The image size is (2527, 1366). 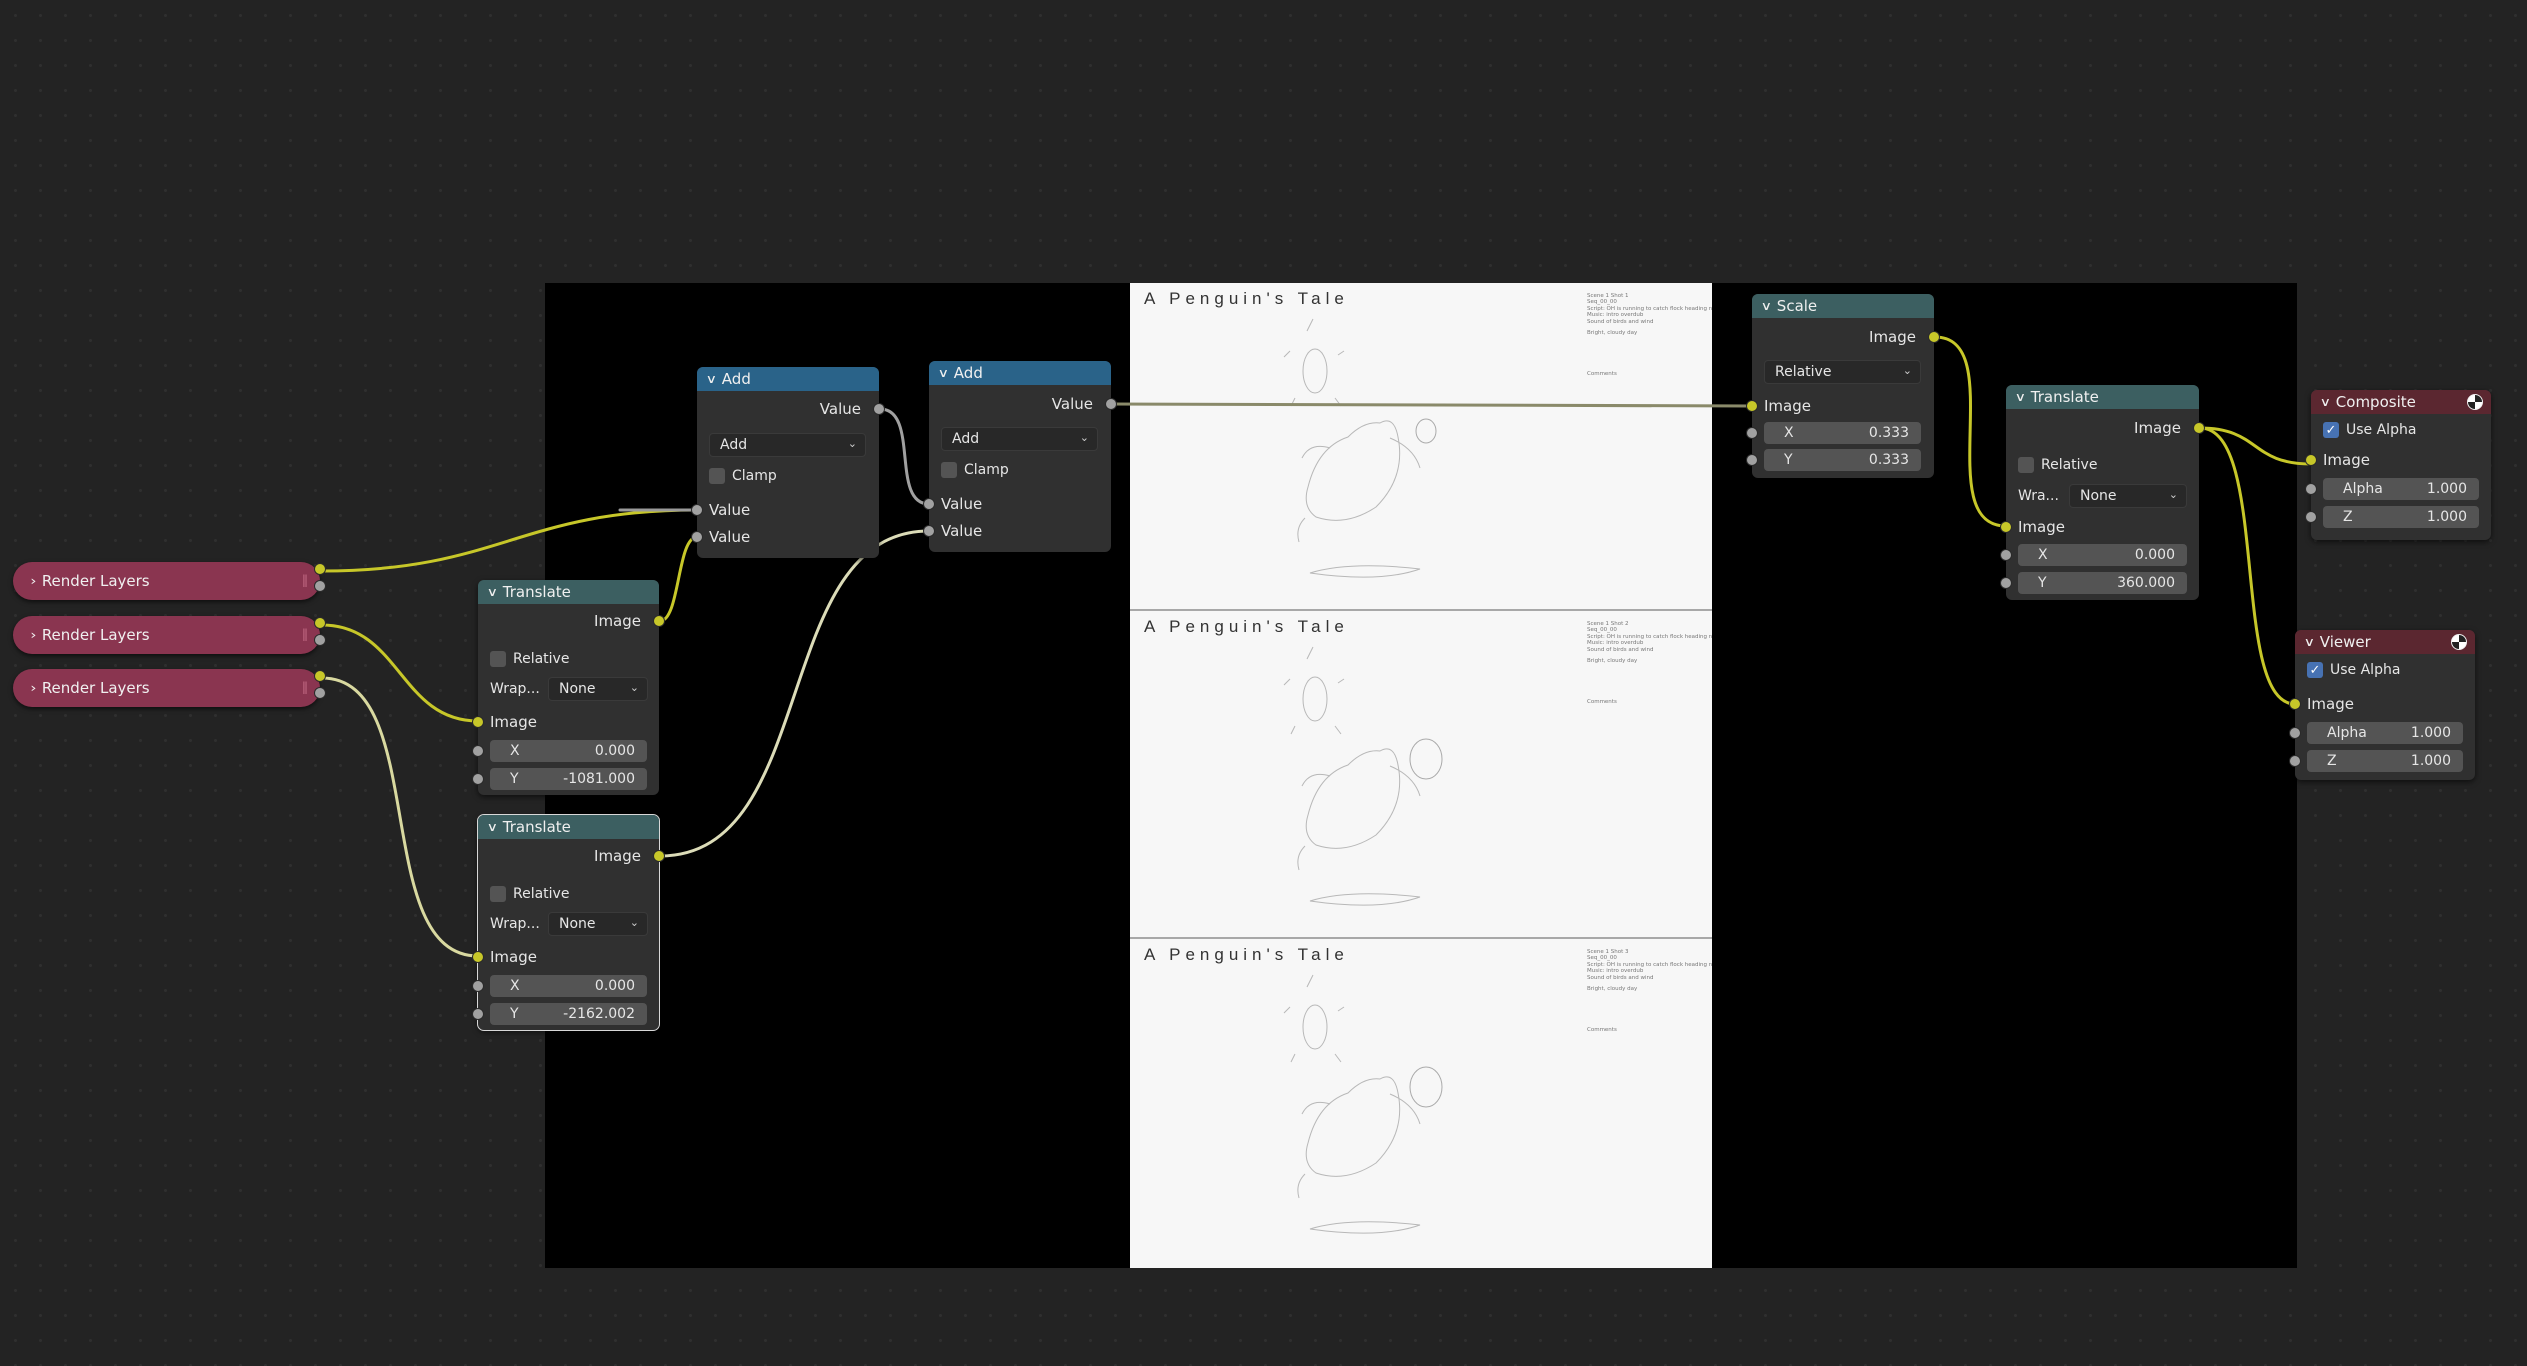 I want to click on y-field: Y 360.000, so click(x=2102, y=583).